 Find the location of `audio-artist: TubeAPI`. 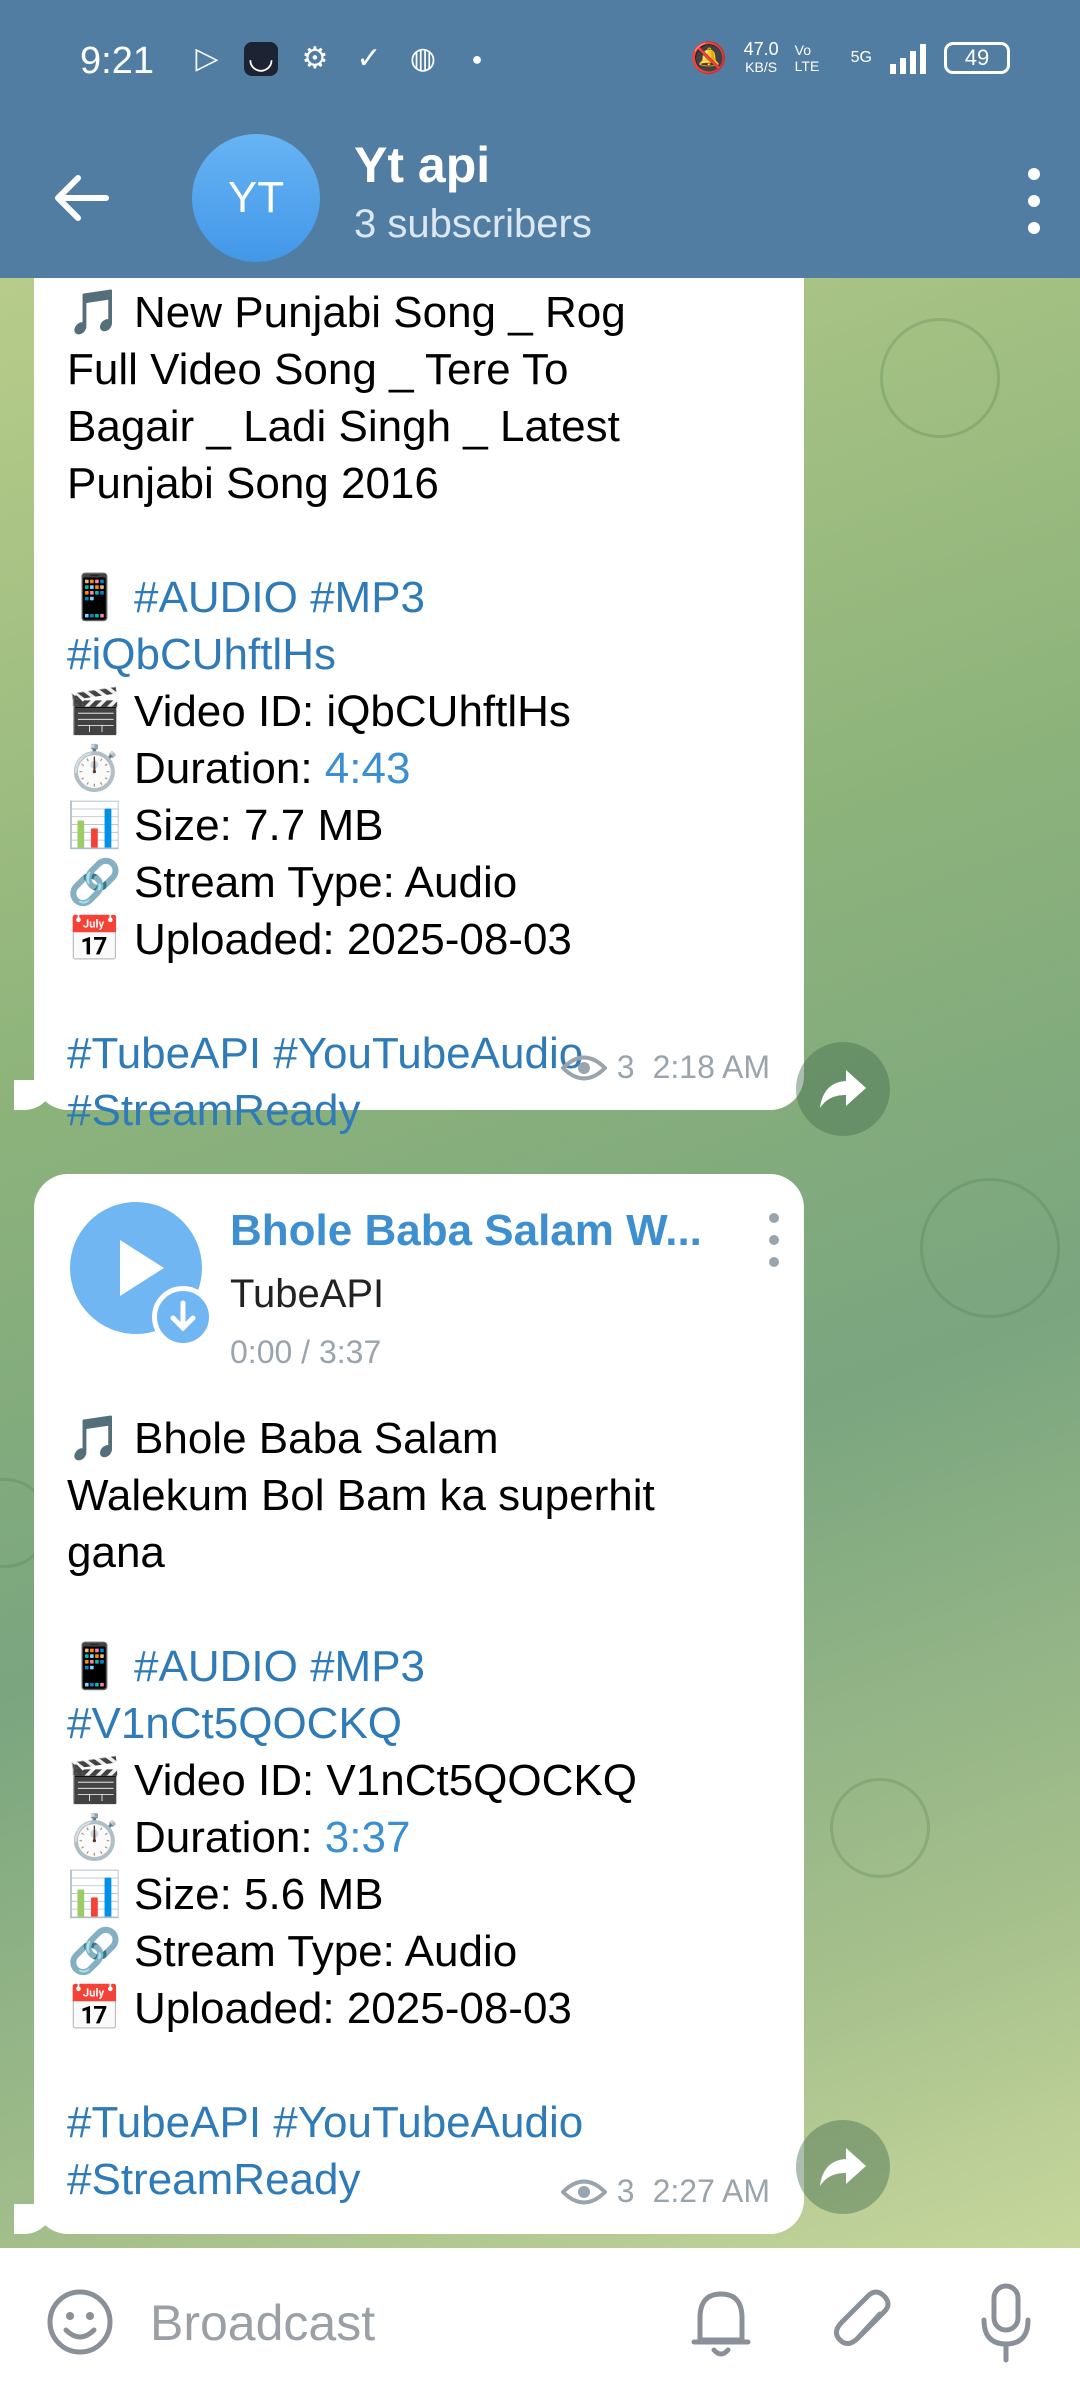

audio-artist: TubeAPI is located at coordinates (307, 1294).